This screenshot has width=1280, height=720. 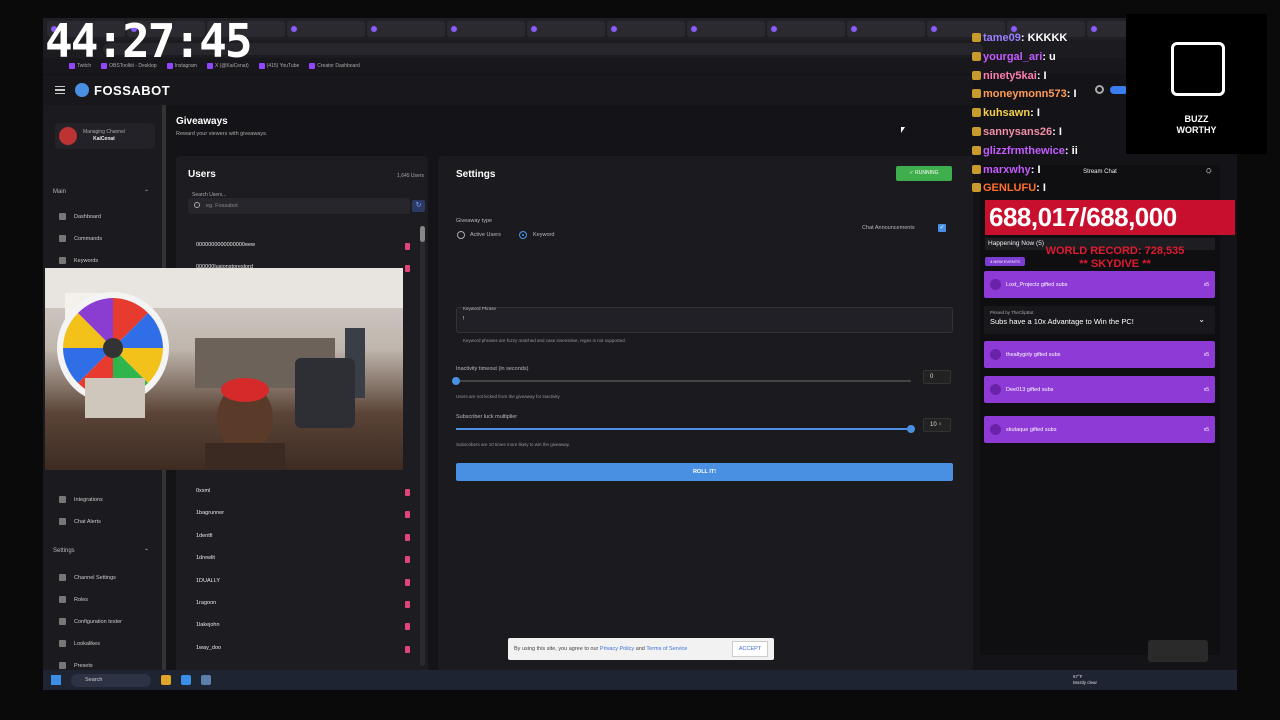 What do you see at coordinates (87, 577) in the screenshot?
I see `sidebar-item-channel-settings: Channel Settings` at bounding box center [87, 577].